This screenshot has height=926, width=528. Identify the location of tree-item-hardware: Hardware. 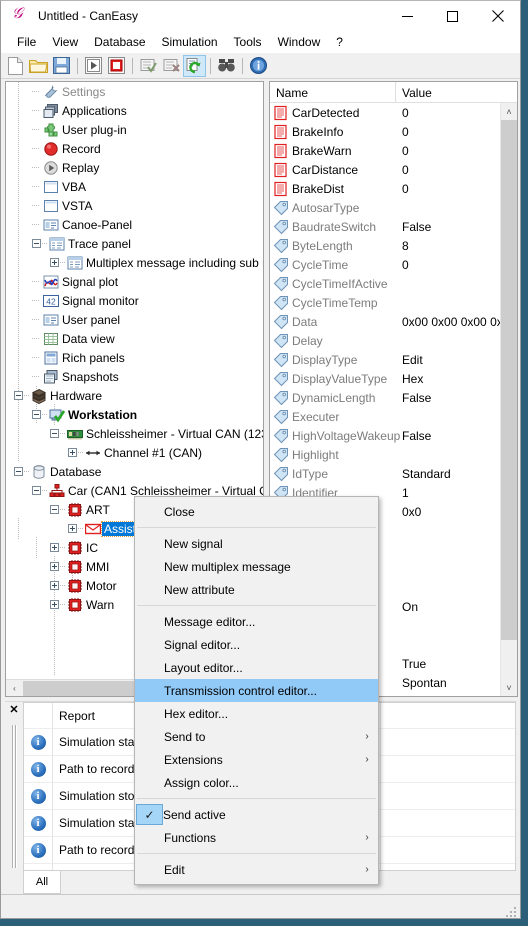
(134, 395).